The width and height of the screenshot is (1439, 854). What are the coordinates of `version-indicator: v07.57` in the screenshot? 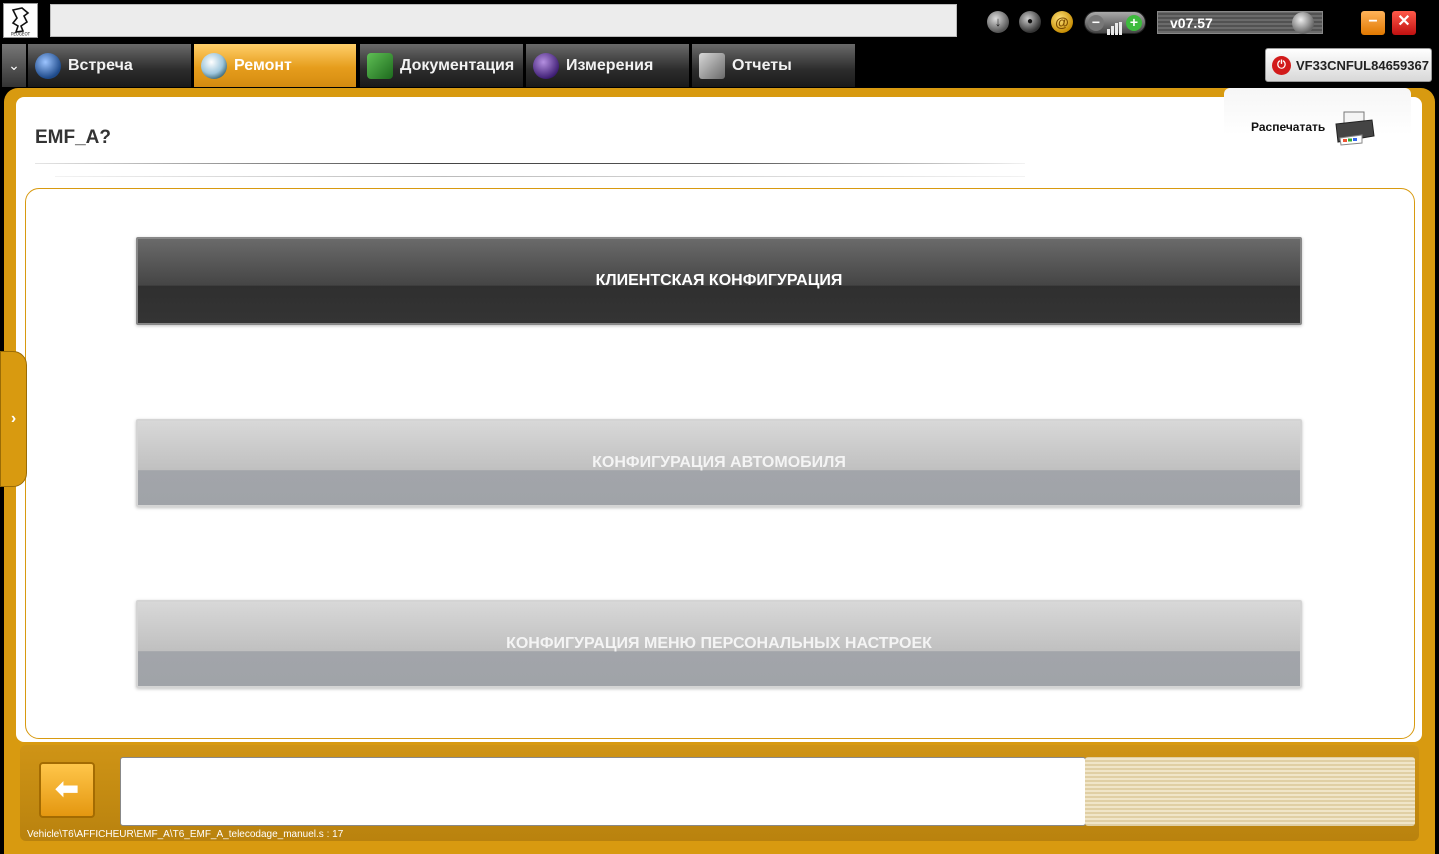 It's located at (1240, 22).